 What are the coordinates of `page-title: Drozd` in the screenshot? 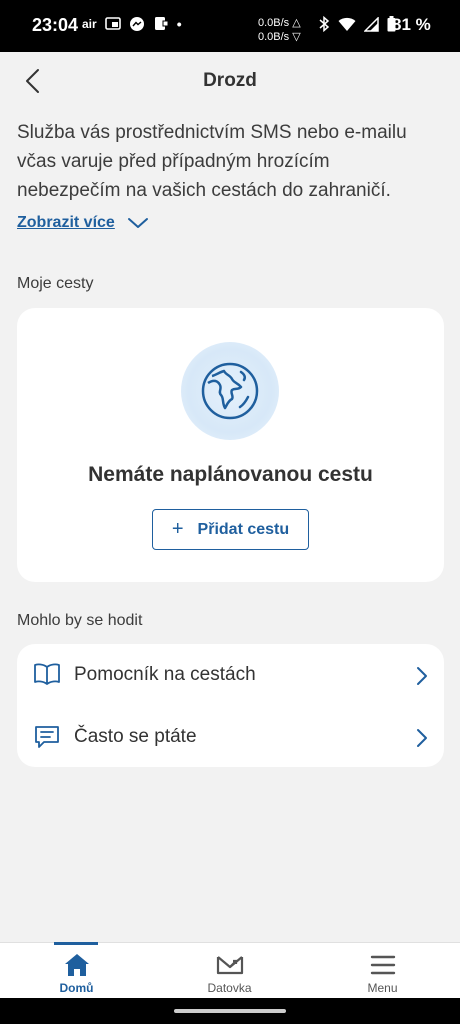 It's located at (230, 80).